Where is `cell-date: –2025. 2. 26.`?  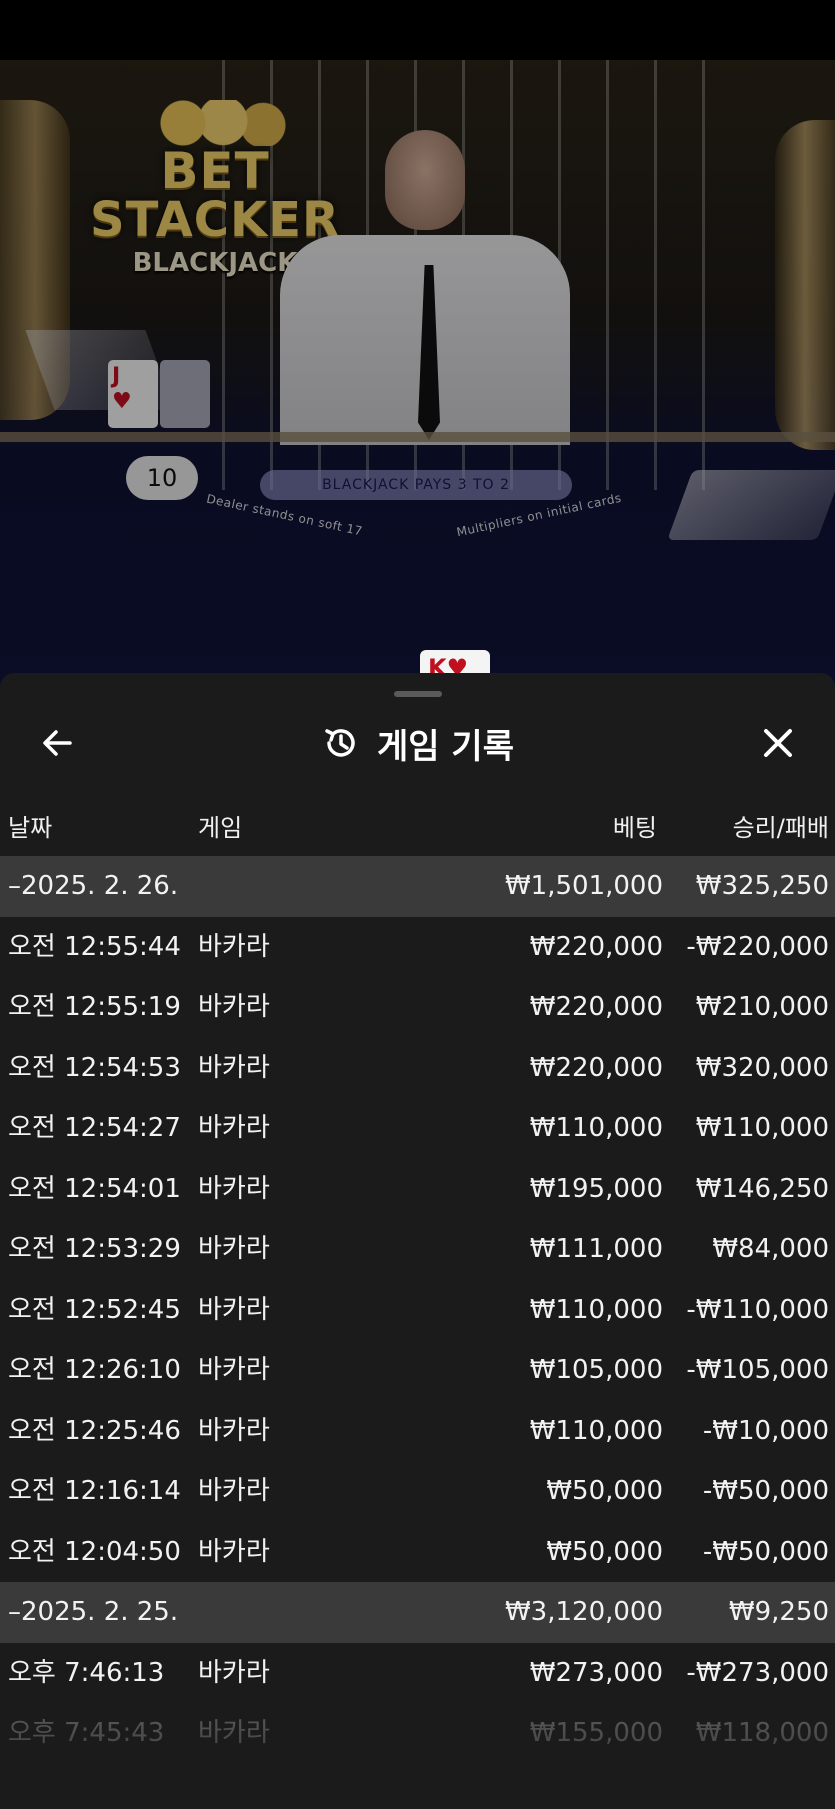 cell-date: –2025. 2. 26. is located at coordinates (93, 886).